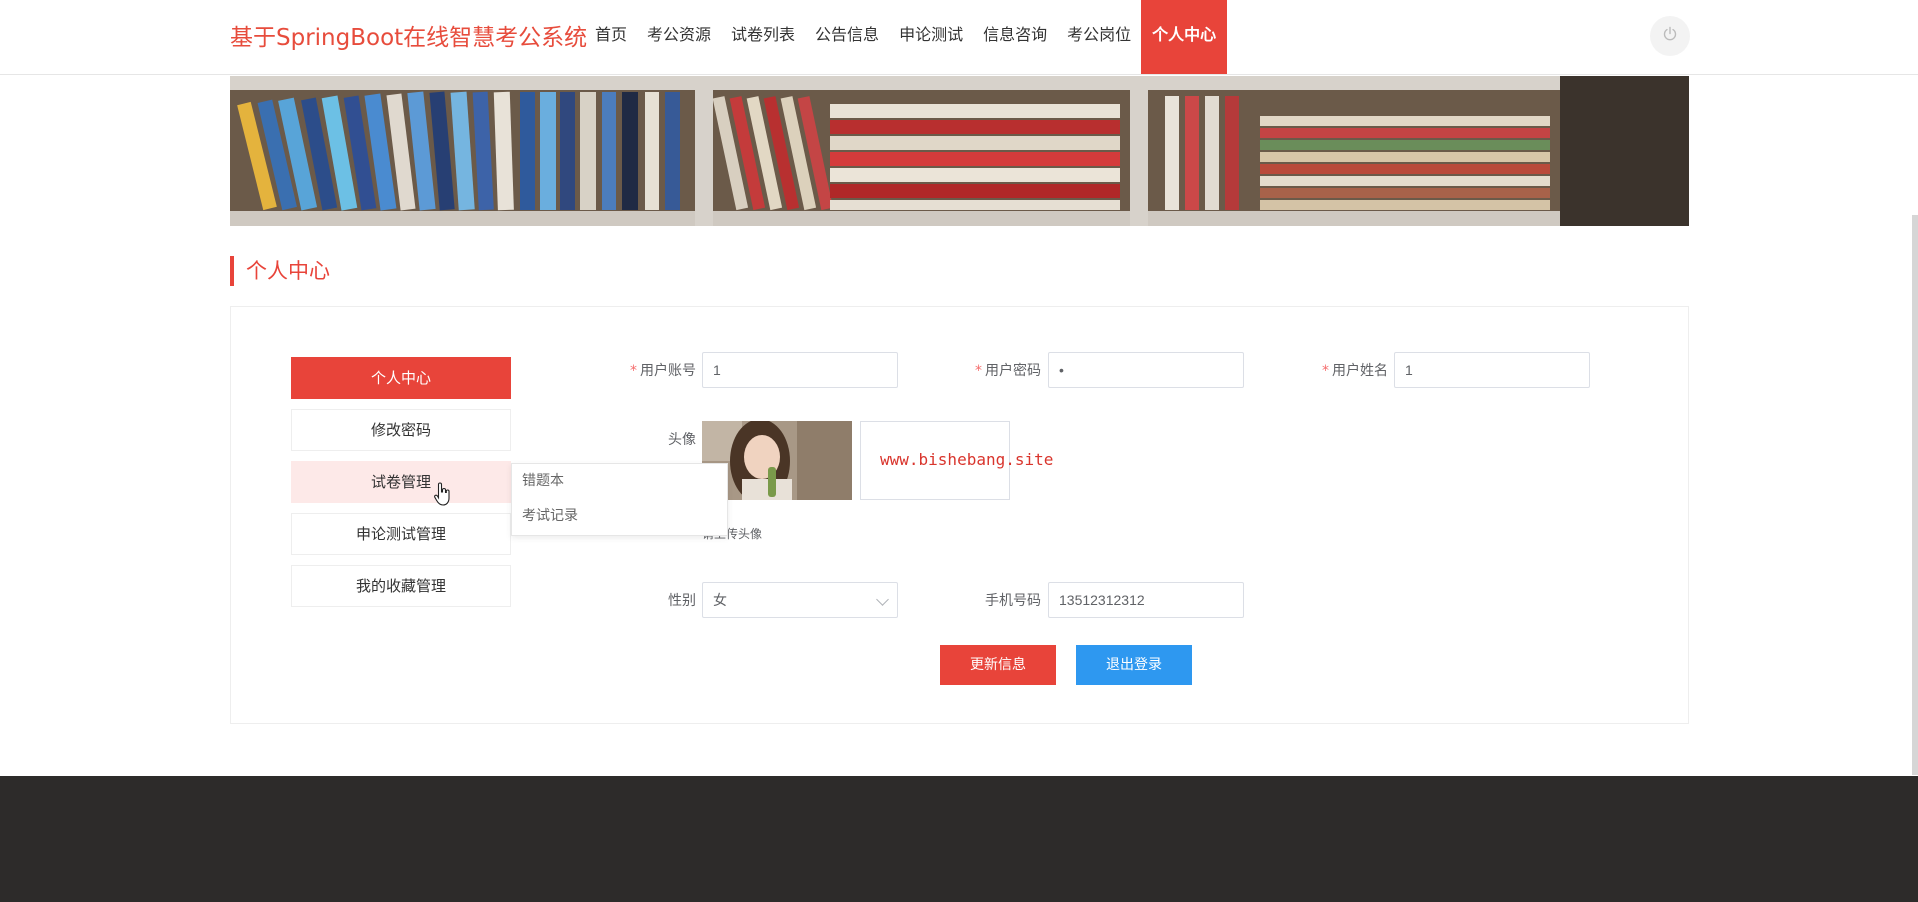  Describe the element at coordinates (967, 459) in the screenshot. I see `watermark-text: www.bishebang.site` at that location.